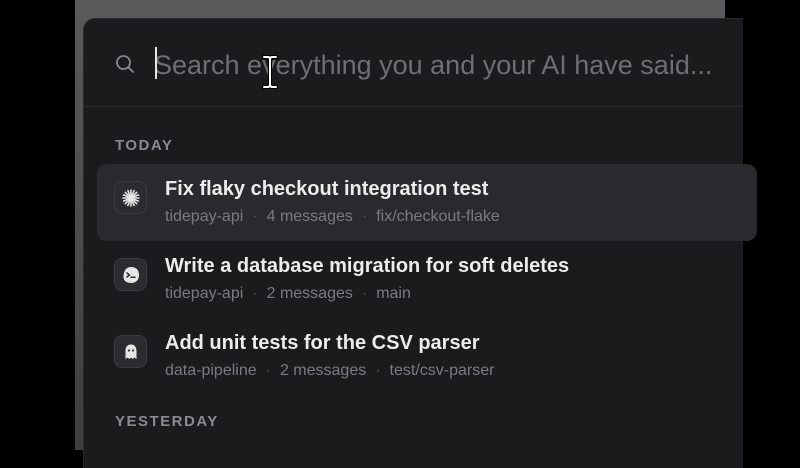  What do you see at coordinates (438, 216) in the screenshot?
I see `branch-name: fix/checkout-flake` at bounding box center [438, 216].